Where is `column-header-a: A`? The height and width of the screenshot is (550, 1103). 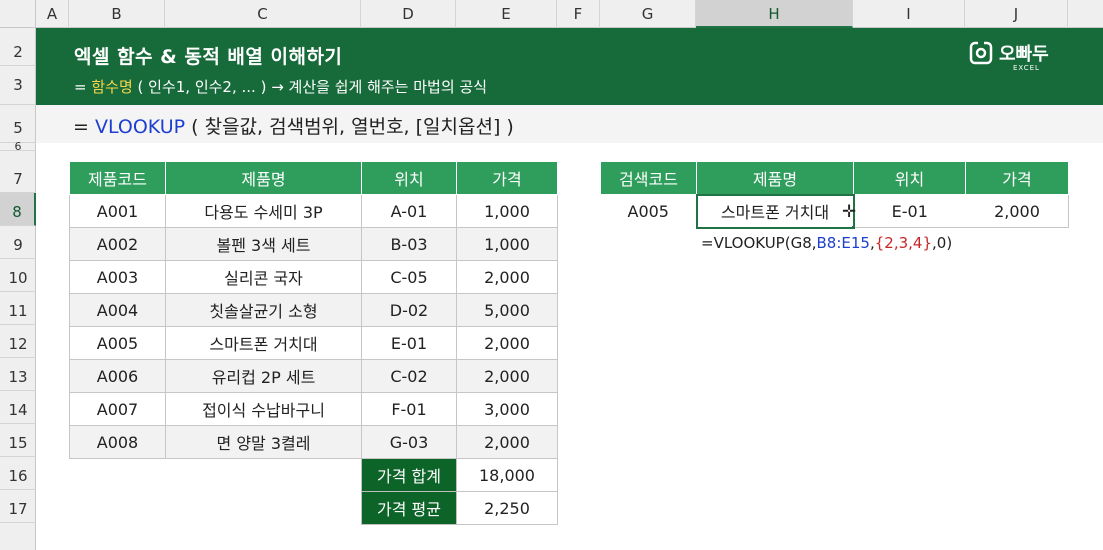
column-header-a: A is located at coordinates (52, 14).